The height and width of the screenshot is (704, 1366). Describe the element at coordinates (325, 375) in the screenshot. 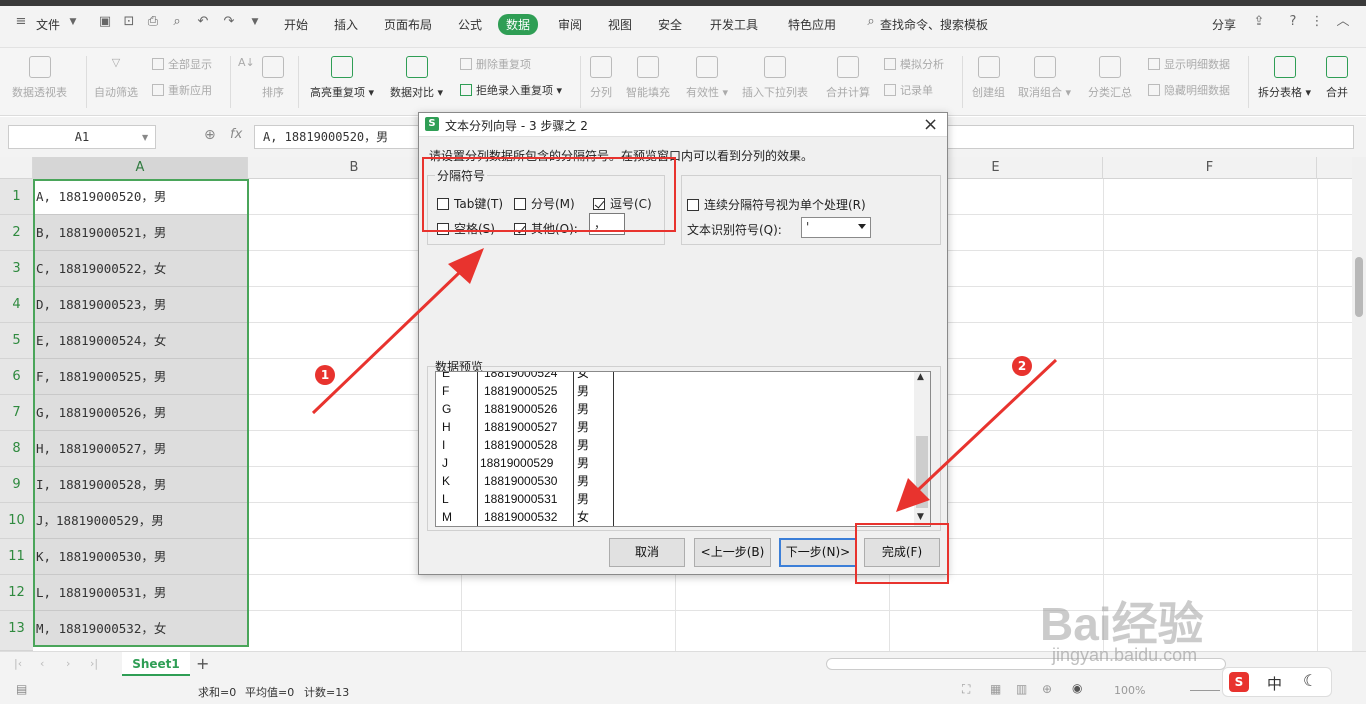

I see `step-marker-1: 1` at that location.